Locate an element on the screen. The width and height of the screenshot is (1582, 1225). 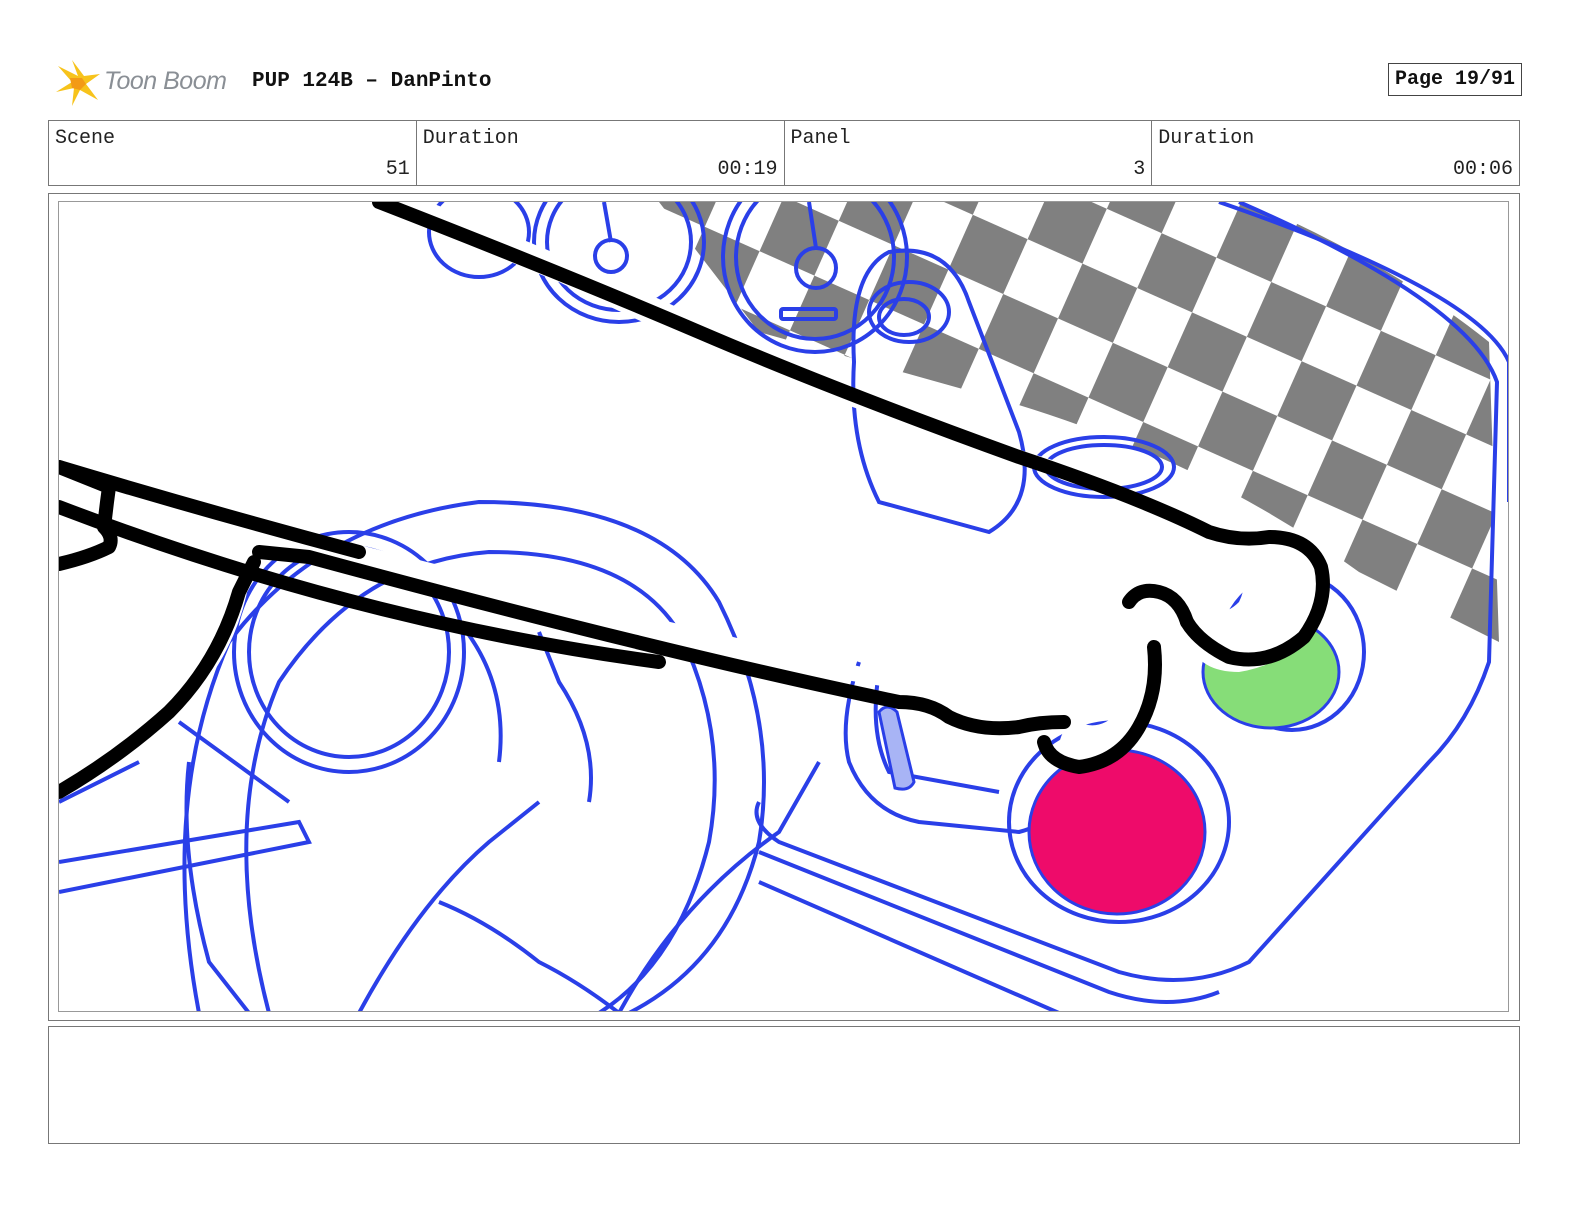
notes-box is located at coordinates (784, 1085).